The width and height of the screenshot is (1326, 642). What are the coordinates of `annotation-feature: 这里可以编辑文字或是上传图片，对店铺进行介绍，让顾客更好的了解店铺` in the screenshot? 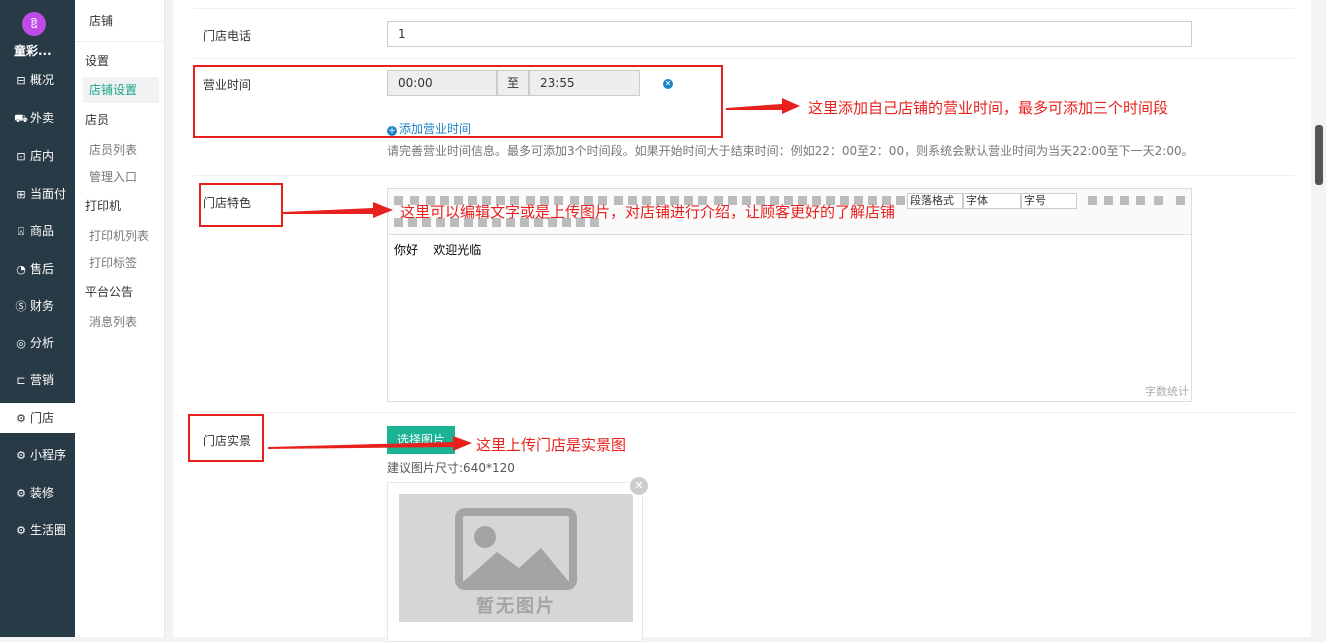 It's located at (648, 212).